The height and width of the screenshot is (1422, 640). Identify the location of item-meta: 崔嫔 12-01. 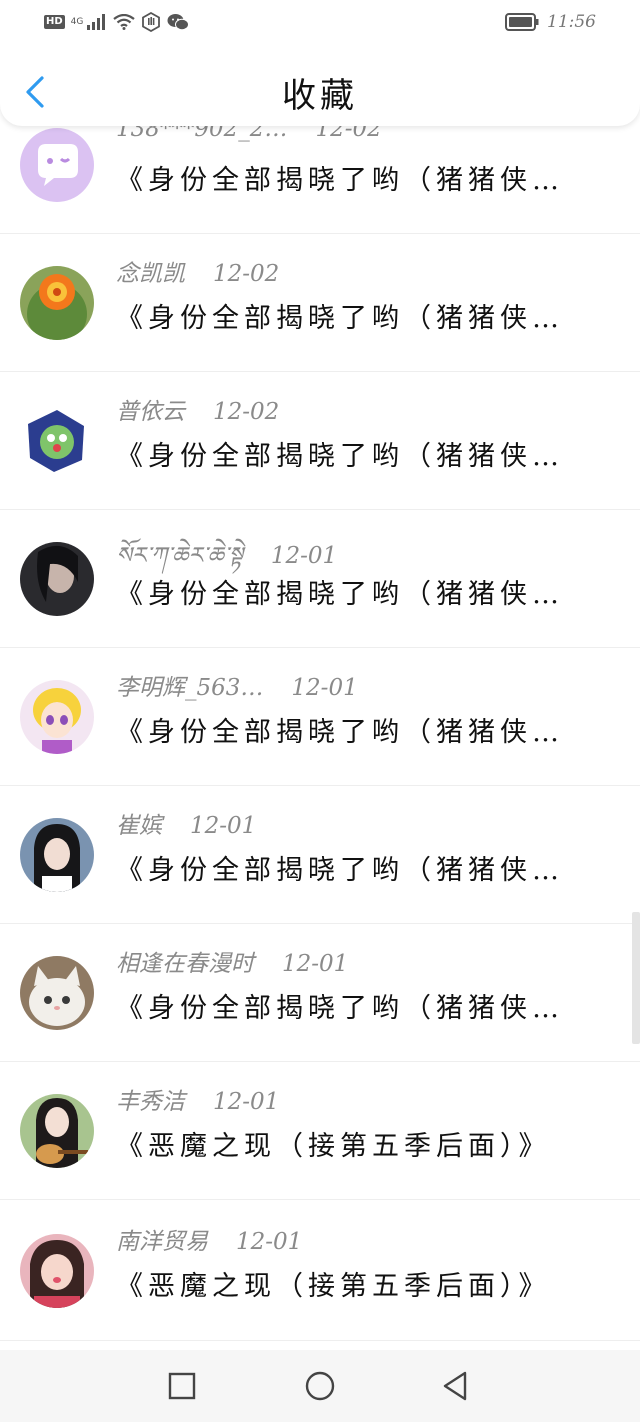
(186, 822).